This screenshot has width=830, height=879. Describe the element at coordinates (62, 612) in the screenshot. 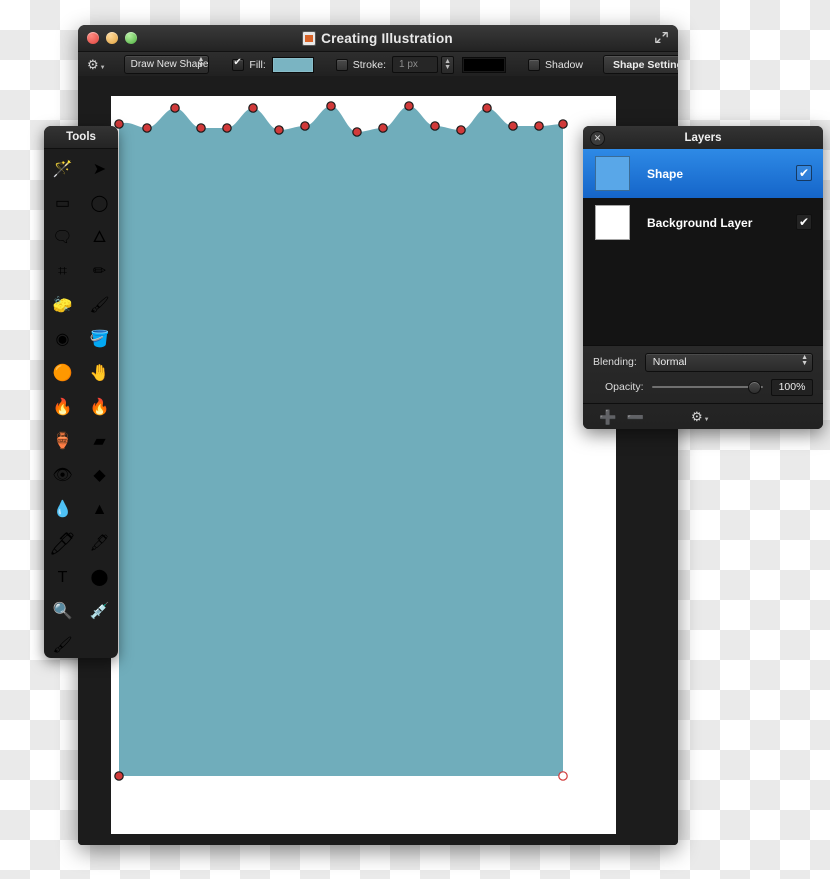

I see `zoom-tool: 🔍` at that location.